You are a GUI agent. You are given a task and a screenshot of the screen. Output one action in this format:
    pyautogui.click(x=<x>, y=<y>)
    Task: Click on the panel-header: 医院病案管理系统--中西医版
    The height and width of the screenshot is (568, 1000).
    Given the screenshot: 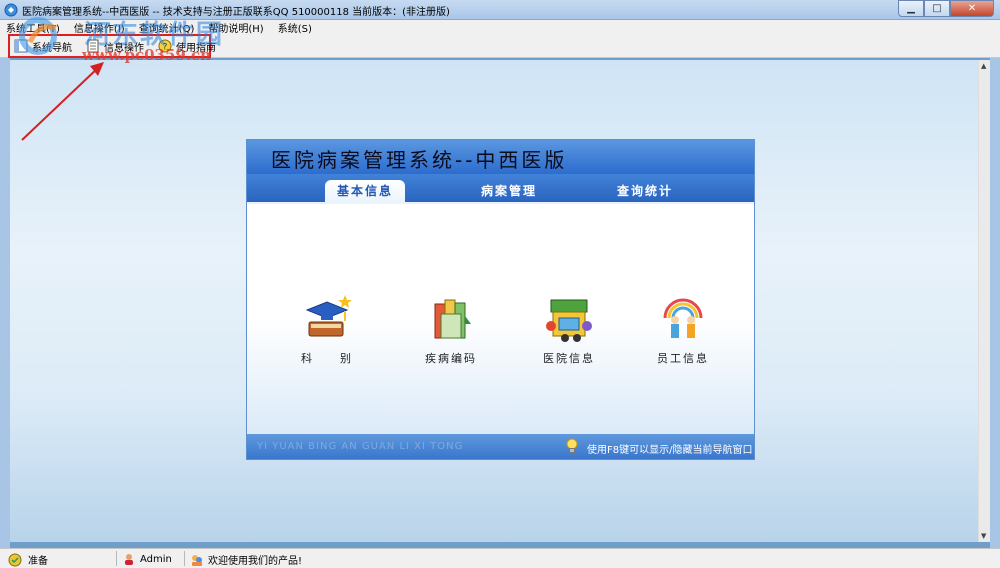 What is the action you would take?
    pyautogui.click(x=500, y=157)
    